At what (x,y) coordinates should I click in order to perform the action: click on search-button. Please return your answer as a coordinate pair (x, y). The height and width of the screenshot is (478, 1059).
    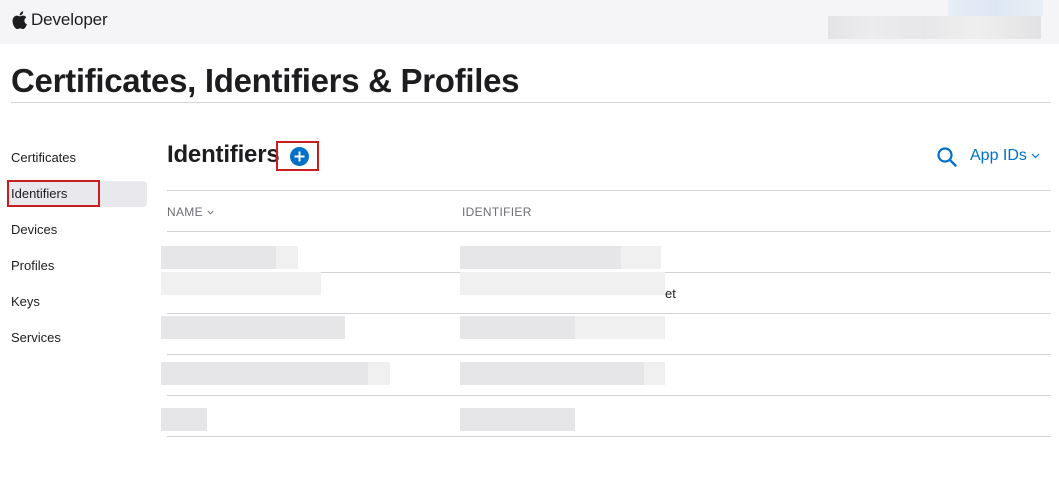
    Looking at the image, I should click on (947, 157).